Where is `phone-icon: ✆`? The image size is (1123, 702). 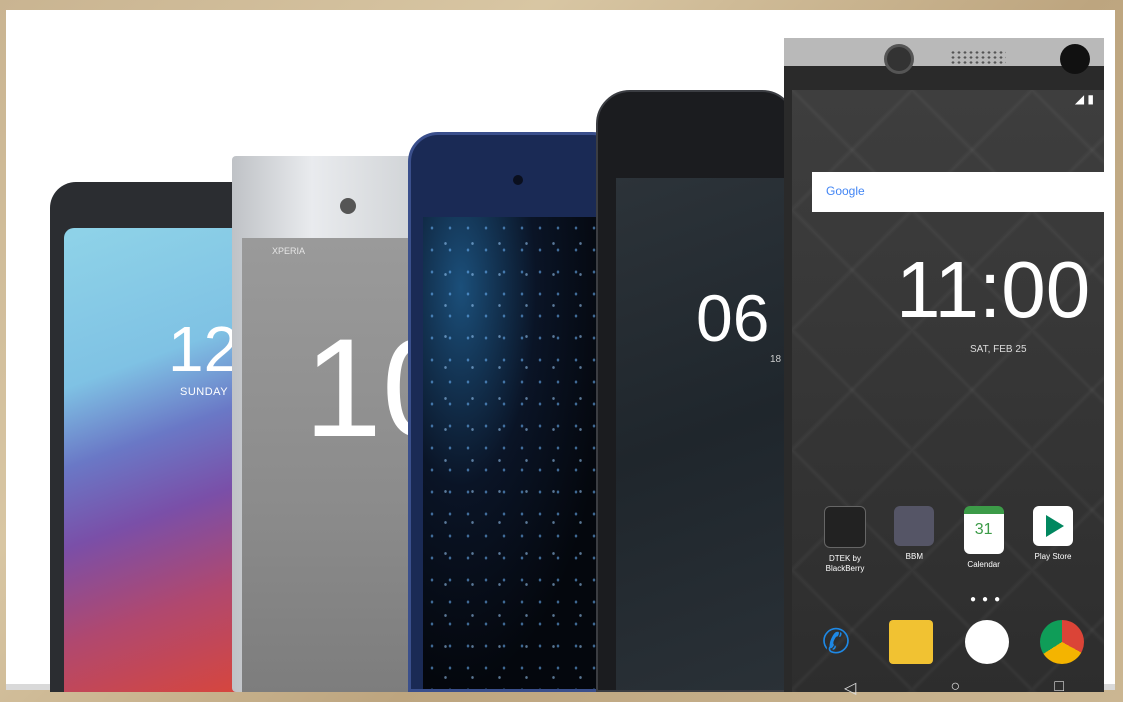 phone-icon: ✆ is located at coordinates (836, 642).